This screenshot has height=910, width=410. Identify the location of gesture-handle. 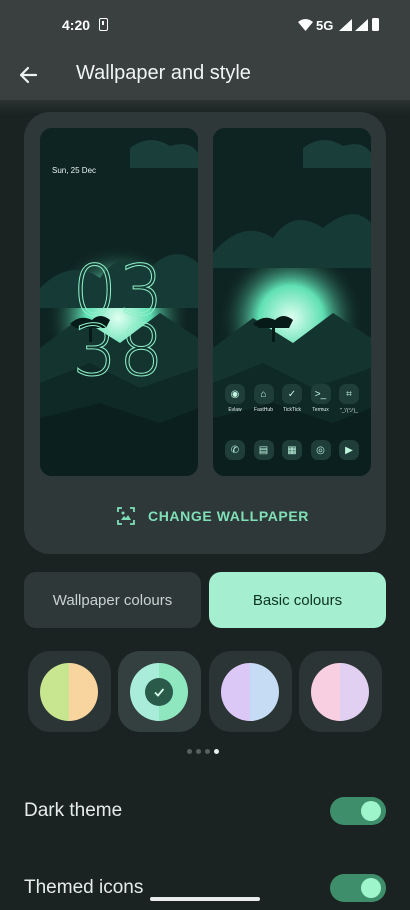
(205, 899).